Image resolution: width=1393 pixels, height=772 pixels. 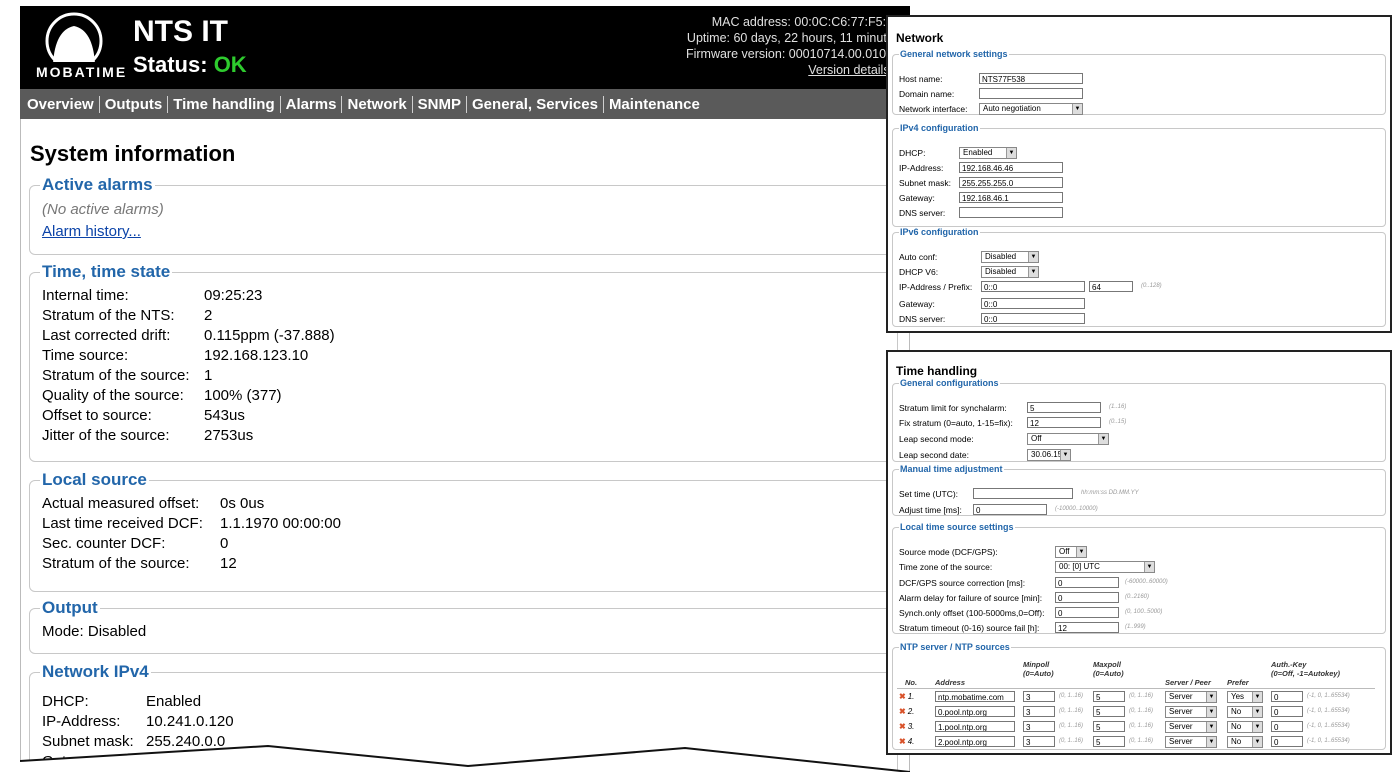 I want to click on info-value: 2753us, so click(x=229, y=435).